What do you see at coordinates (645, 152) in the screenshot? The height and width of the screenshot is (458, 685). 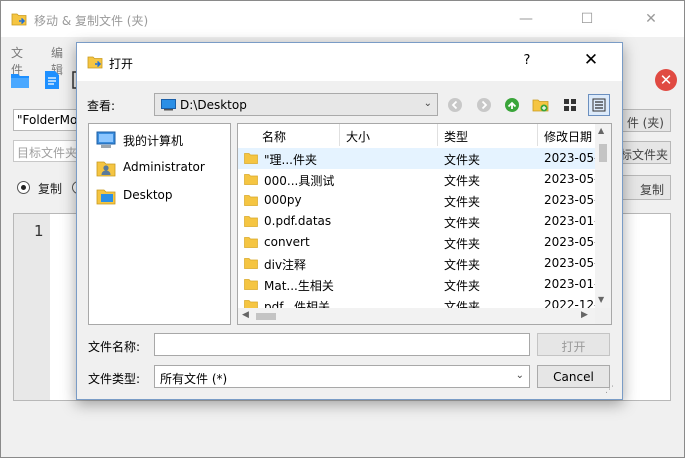 I see `select-dest-button: 标文件夹` at bounding box center [645, 152].